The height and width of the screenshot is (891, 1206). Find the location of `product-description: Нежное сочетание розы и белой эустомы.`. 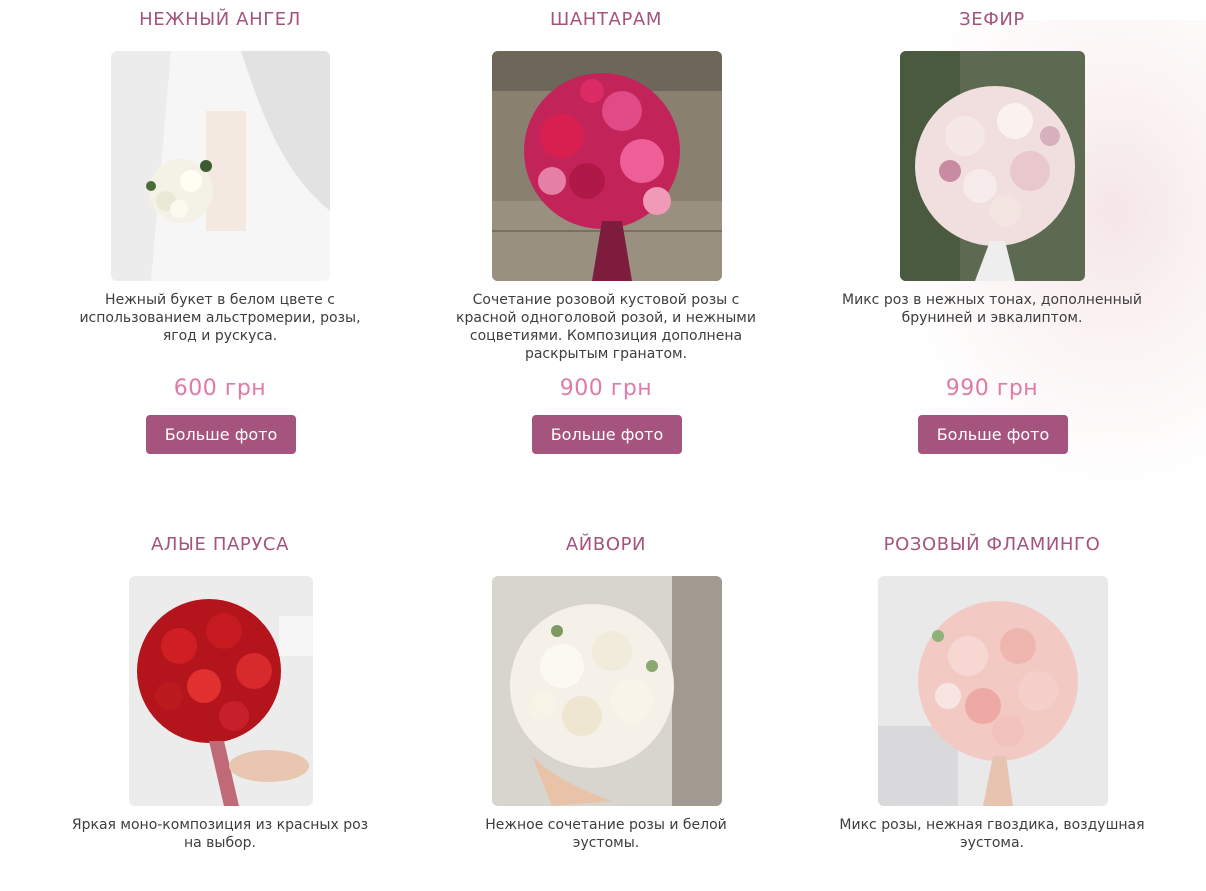

product-description: Нежное сочетание розы и белой эустомы. is located at coordinates (606, 834).